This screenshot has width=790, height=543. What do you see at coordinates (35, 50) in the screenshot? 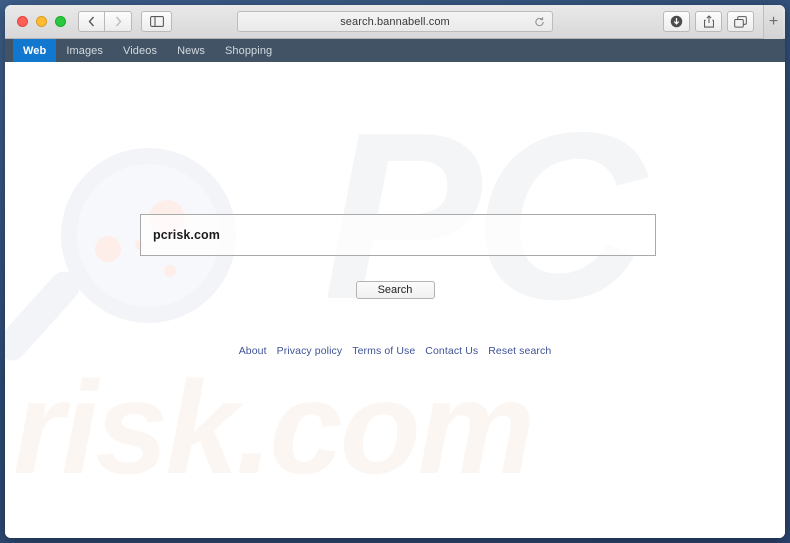
I see `nav-item-web: Web` at bounding box center [35, 50].